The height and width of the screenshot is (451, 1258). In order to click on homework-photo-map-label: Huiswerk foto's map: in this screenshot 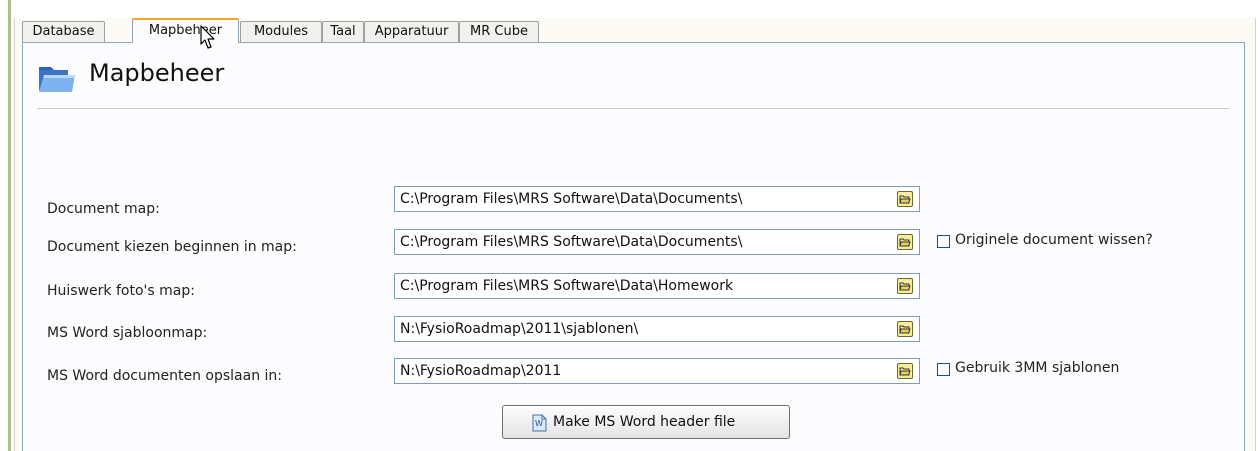, I will do `click(121, 291)`.